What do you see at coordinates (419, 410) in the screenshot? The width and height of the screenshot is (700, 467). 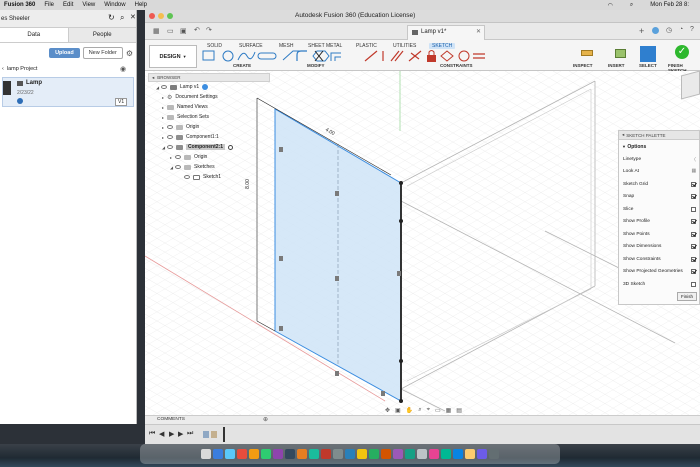 I see `zoom-icon: ⌕` at bounding box center [419, 410].